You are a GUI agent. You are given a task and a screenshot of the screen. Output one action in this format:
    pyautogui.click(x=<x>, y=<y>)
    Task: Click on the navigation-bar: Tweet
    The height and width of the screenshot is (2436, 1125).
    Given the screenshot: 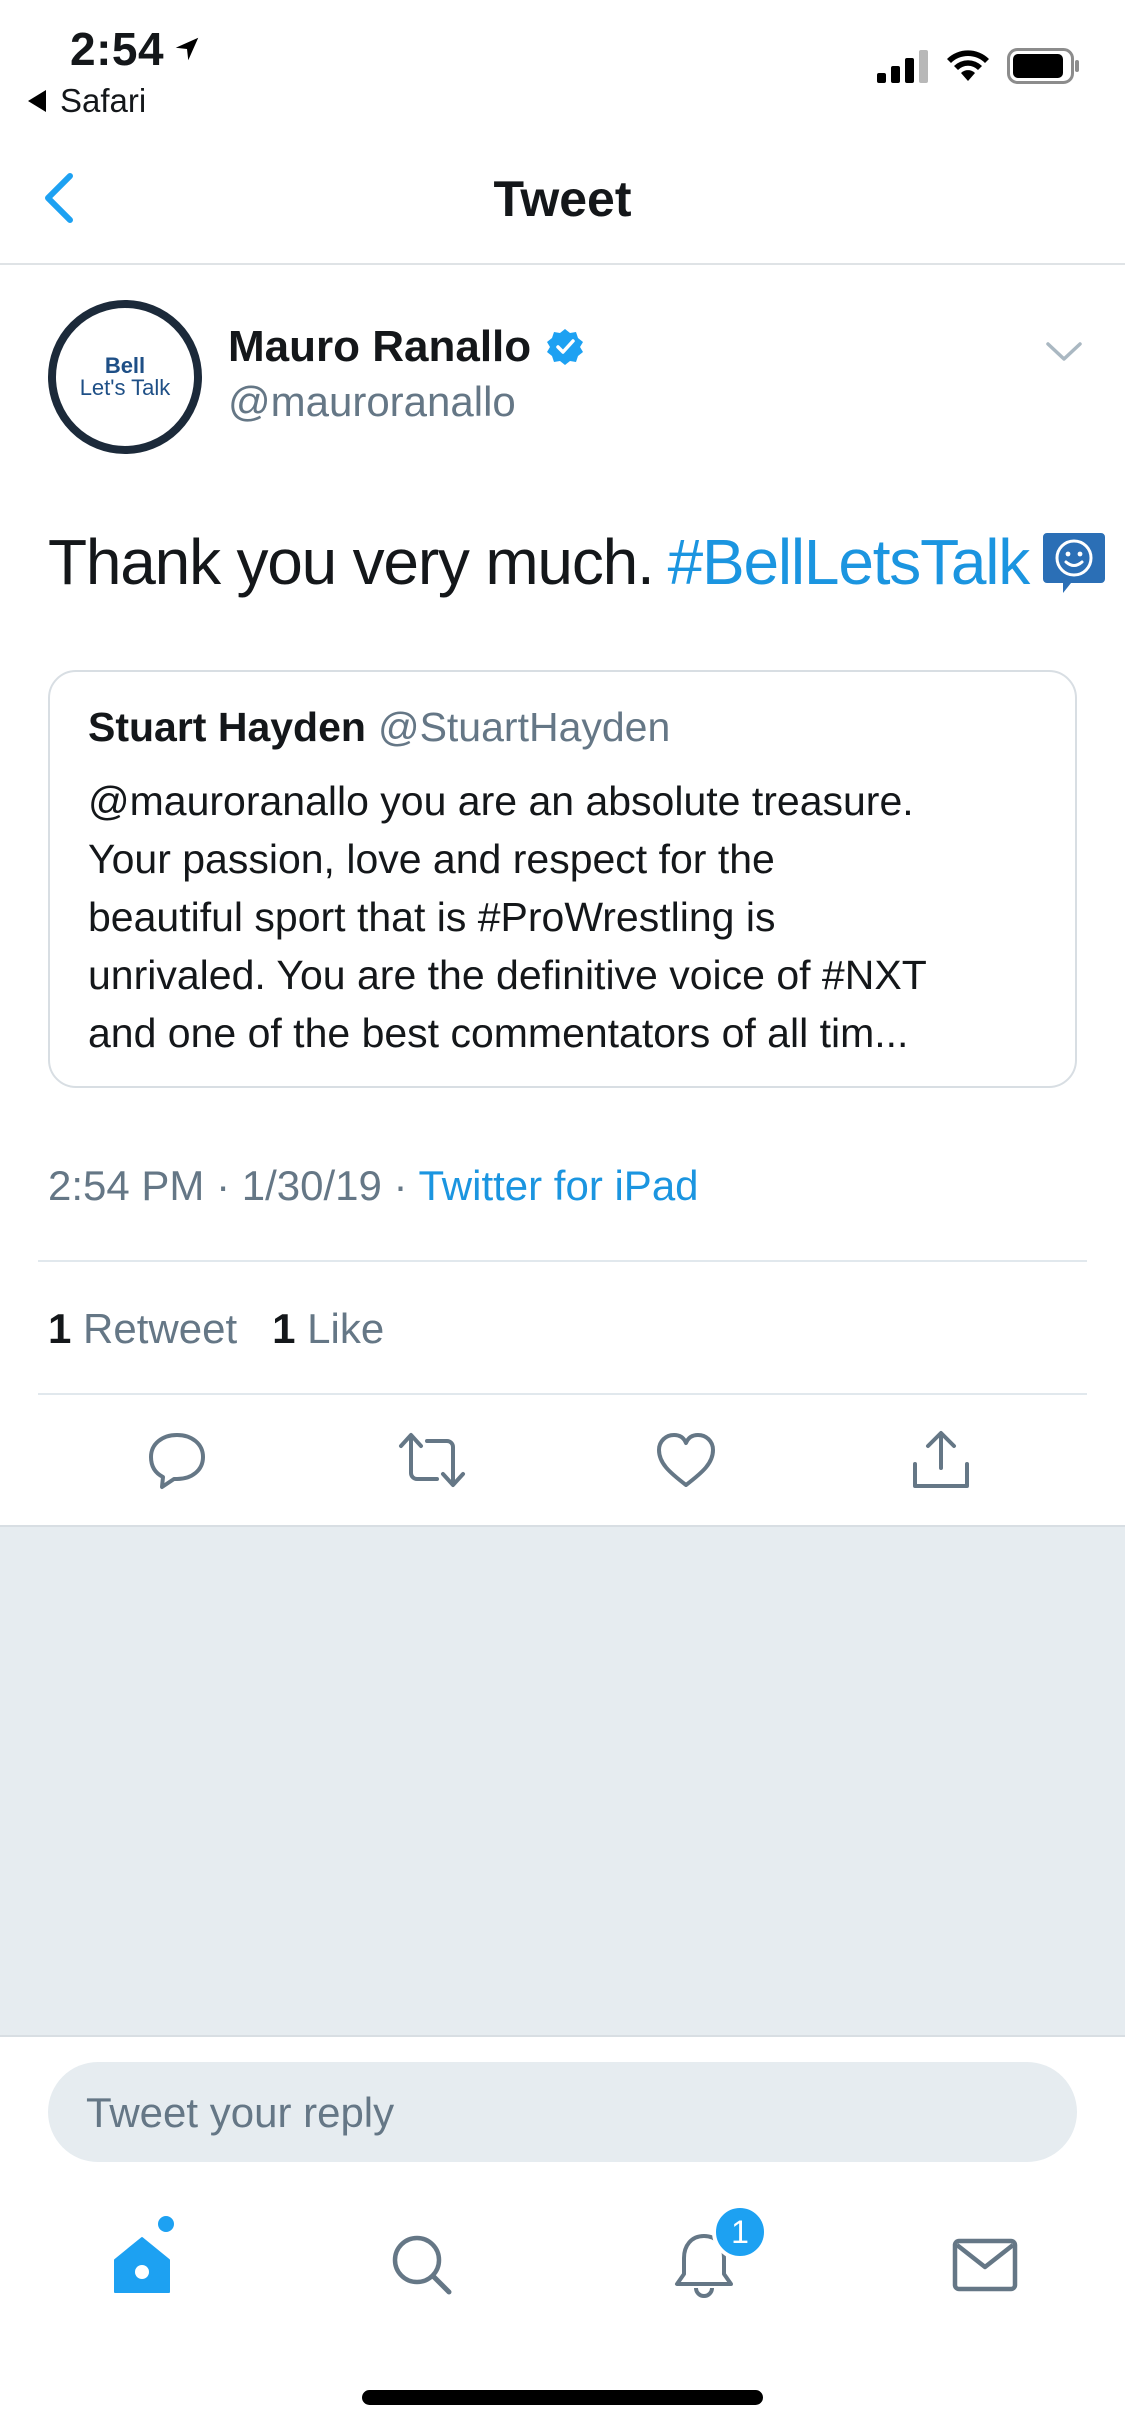 What is the action you would take?
    pyautogui.click(x=562, y=197)
    